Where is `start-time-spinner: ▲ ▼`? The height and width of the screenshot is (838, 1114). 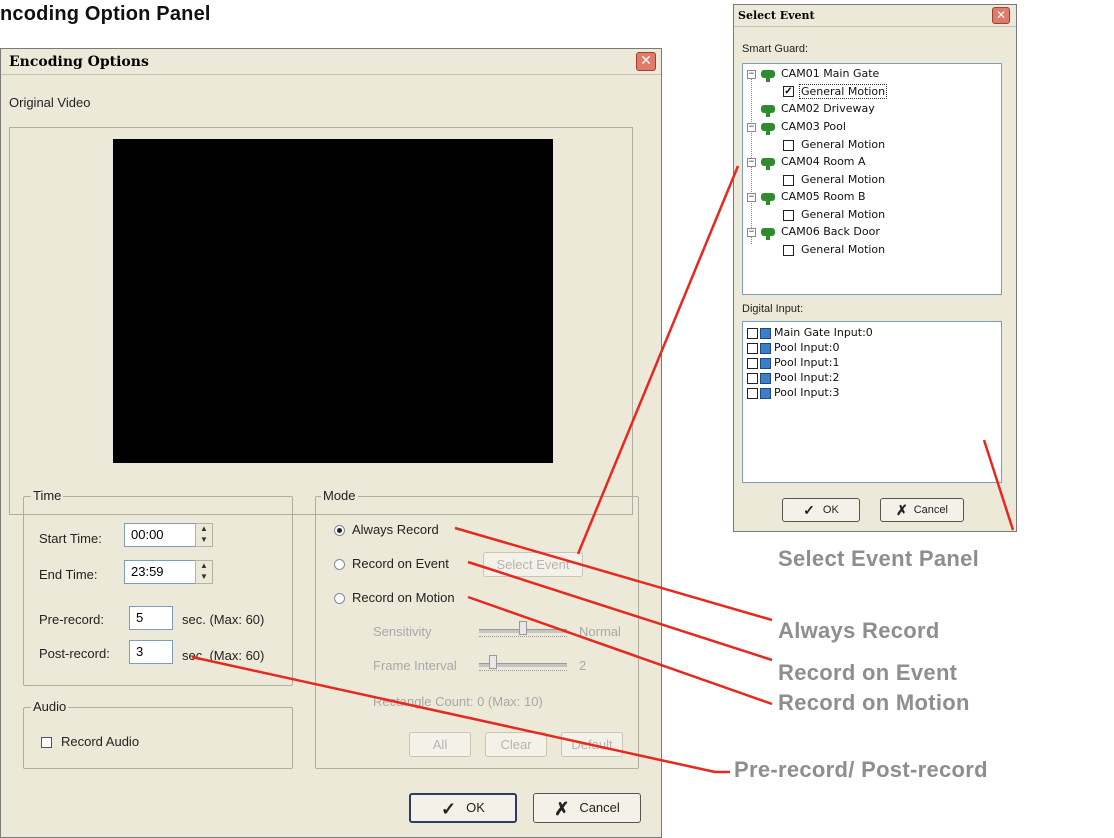 start-time-spinner: ▲ ▼ is located at coordinates (204, 535).